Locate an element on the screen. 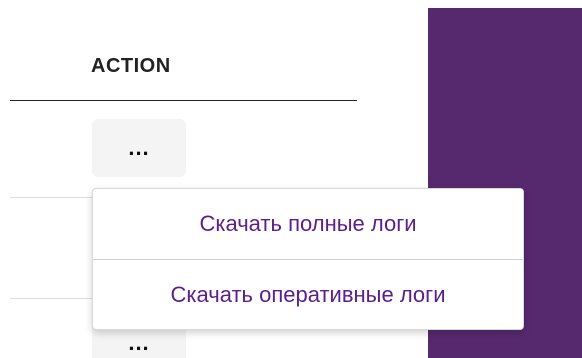 This screenshot has height=358, width=582. download-operational-logs-item: Скачать оперативные логи is located at coordinates (308, 295).